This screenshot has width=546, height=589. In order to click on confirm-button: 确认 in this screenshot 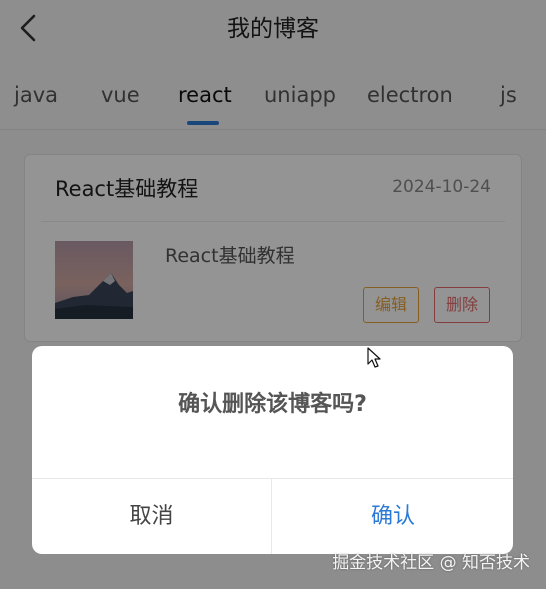, I will do `click(393, 516)`.